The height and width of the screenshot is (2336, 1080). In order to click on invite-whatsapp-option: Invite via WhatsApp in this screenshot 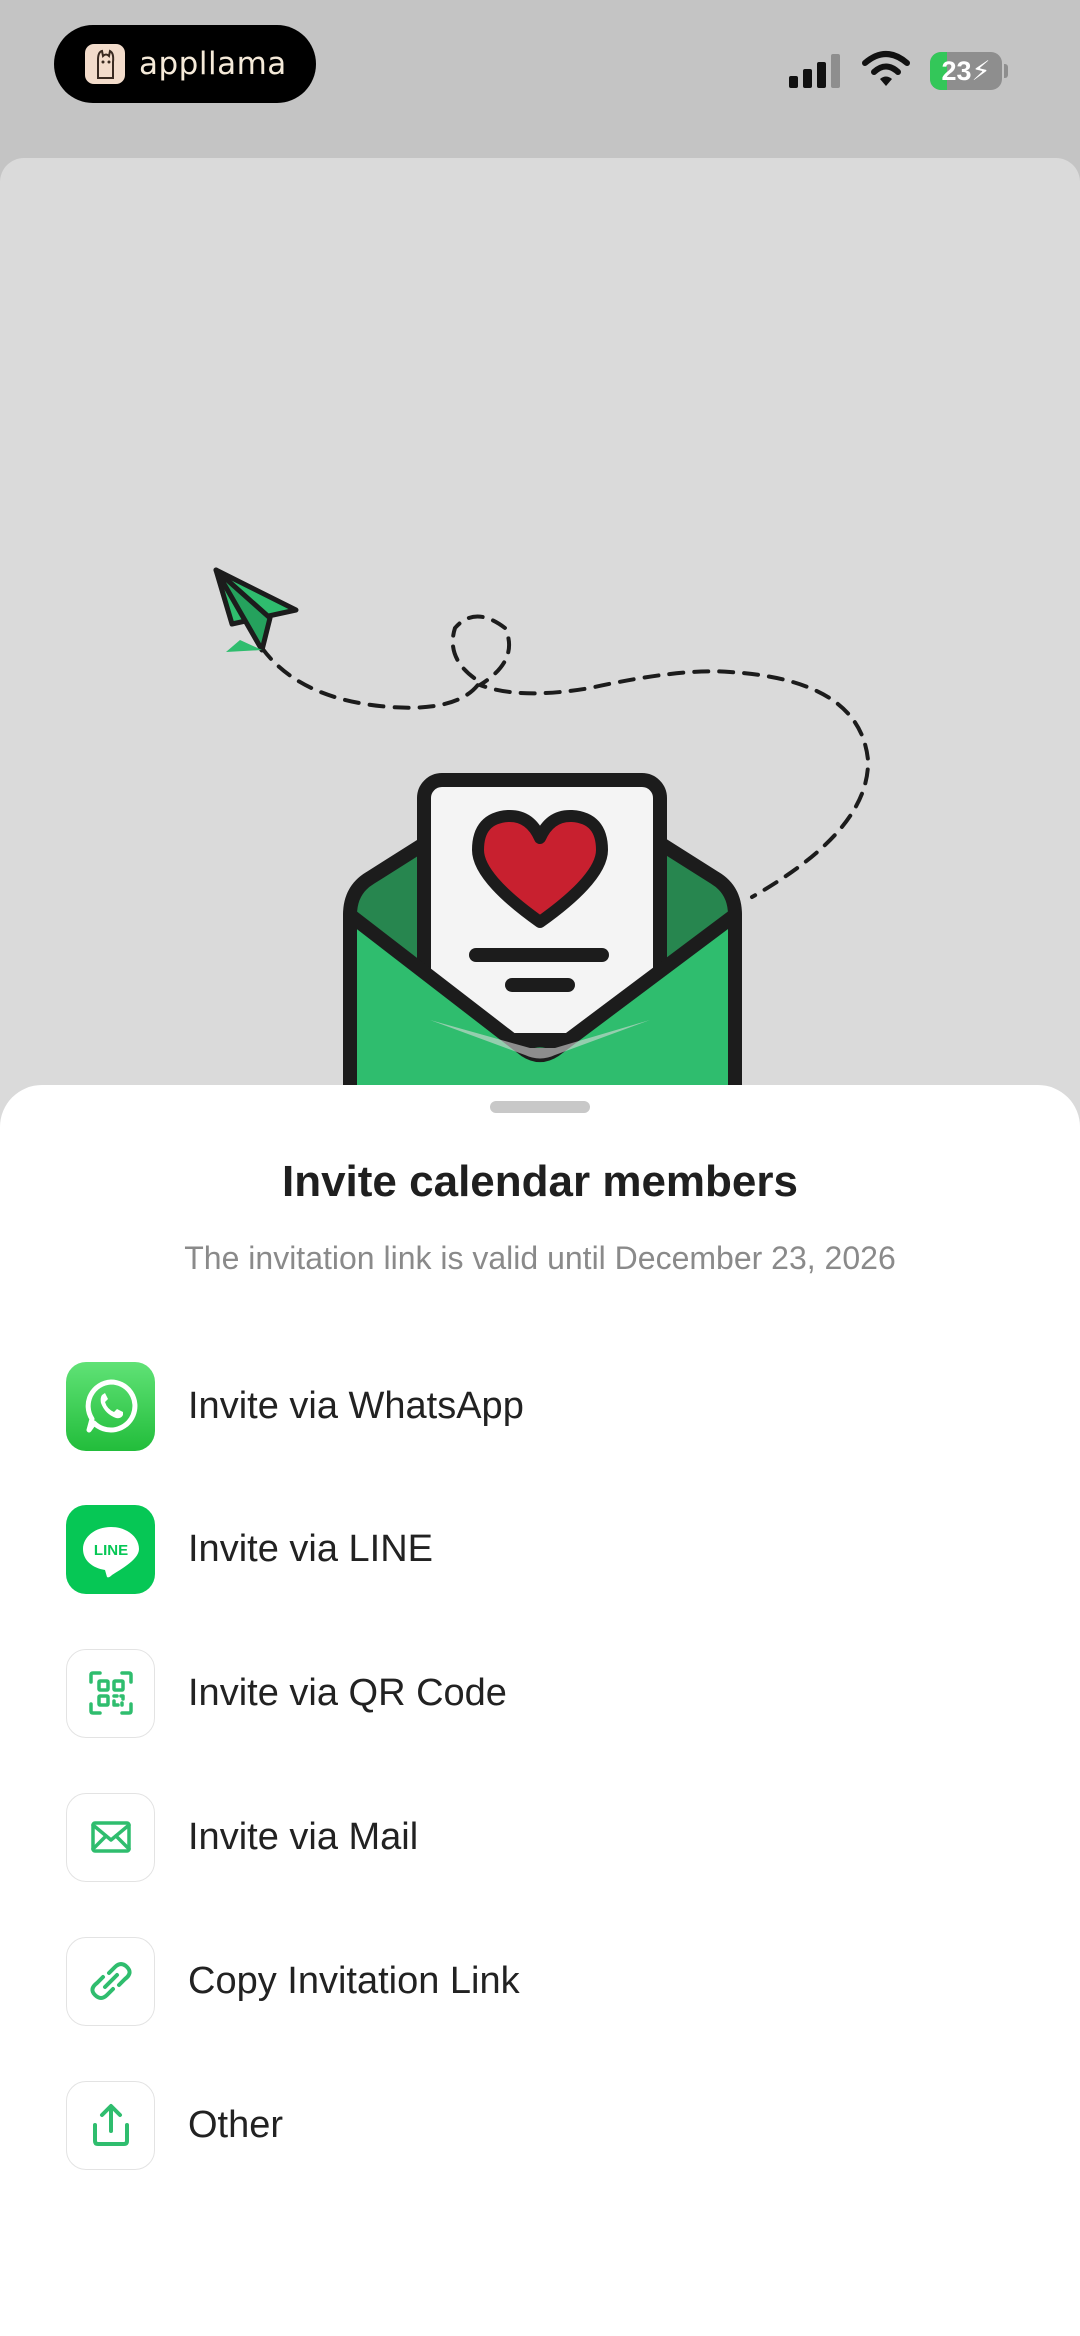, I will do `click(540, 1406)`.